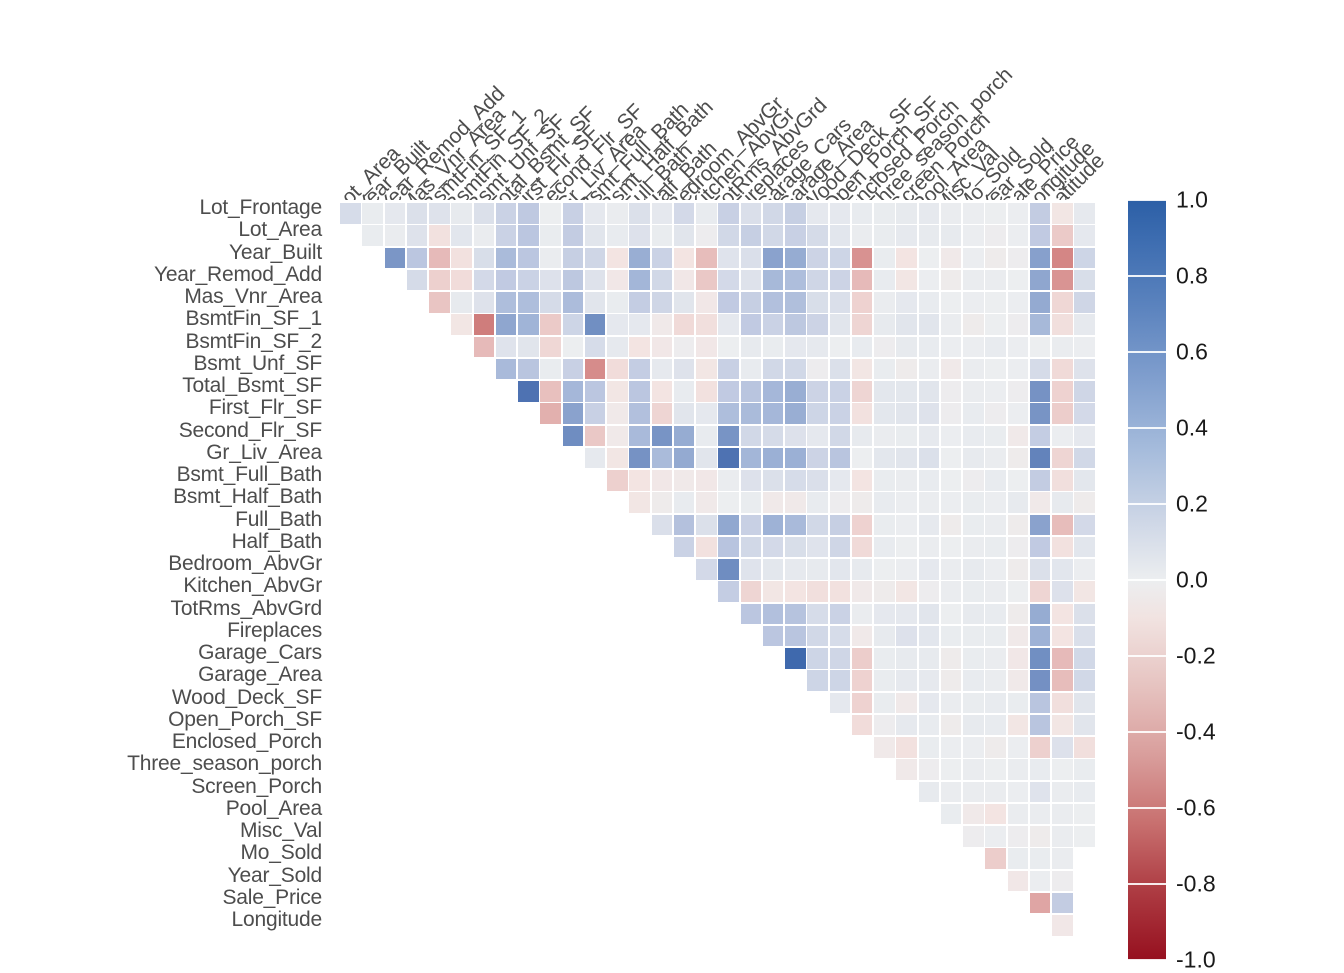 This screenshot has height=973, width=1344. I want to click on colorbar-tick-label: 0.2, so click(1192, 503).